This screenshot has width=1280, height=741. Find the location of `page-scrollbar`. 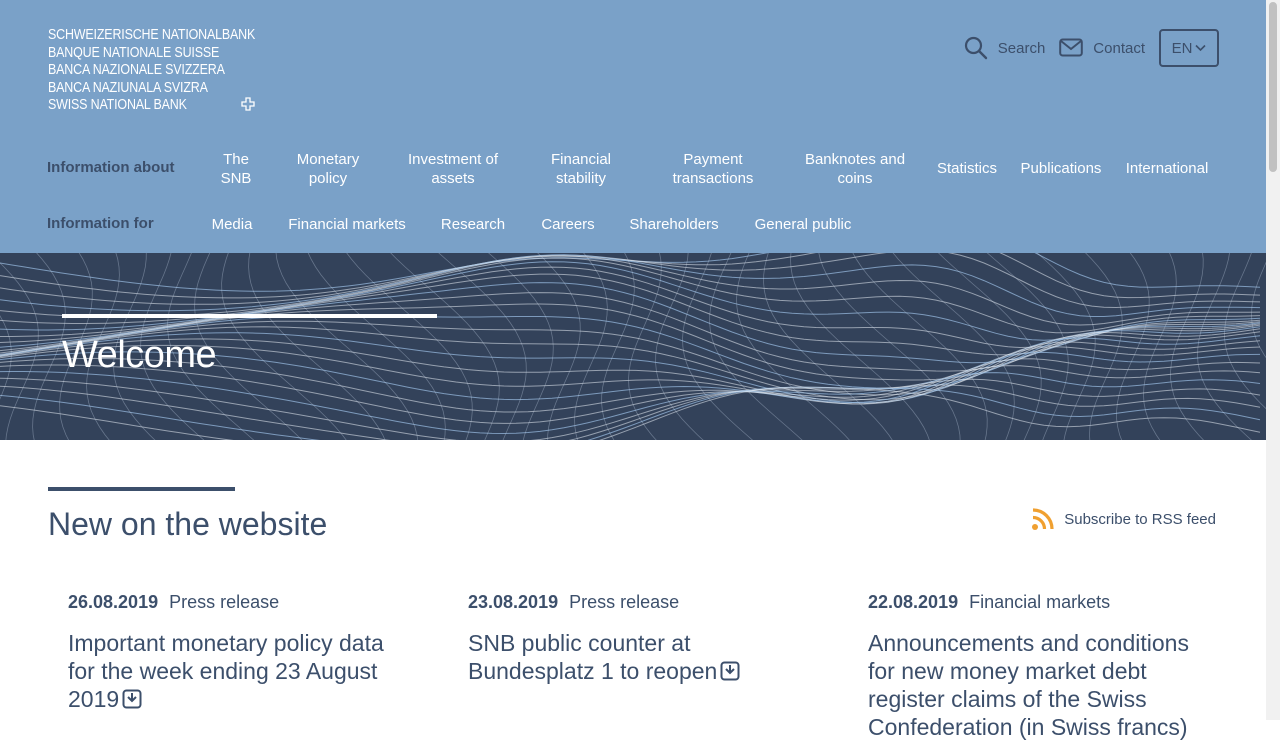

page-scrollbar is located at coordinates (1273, 360).